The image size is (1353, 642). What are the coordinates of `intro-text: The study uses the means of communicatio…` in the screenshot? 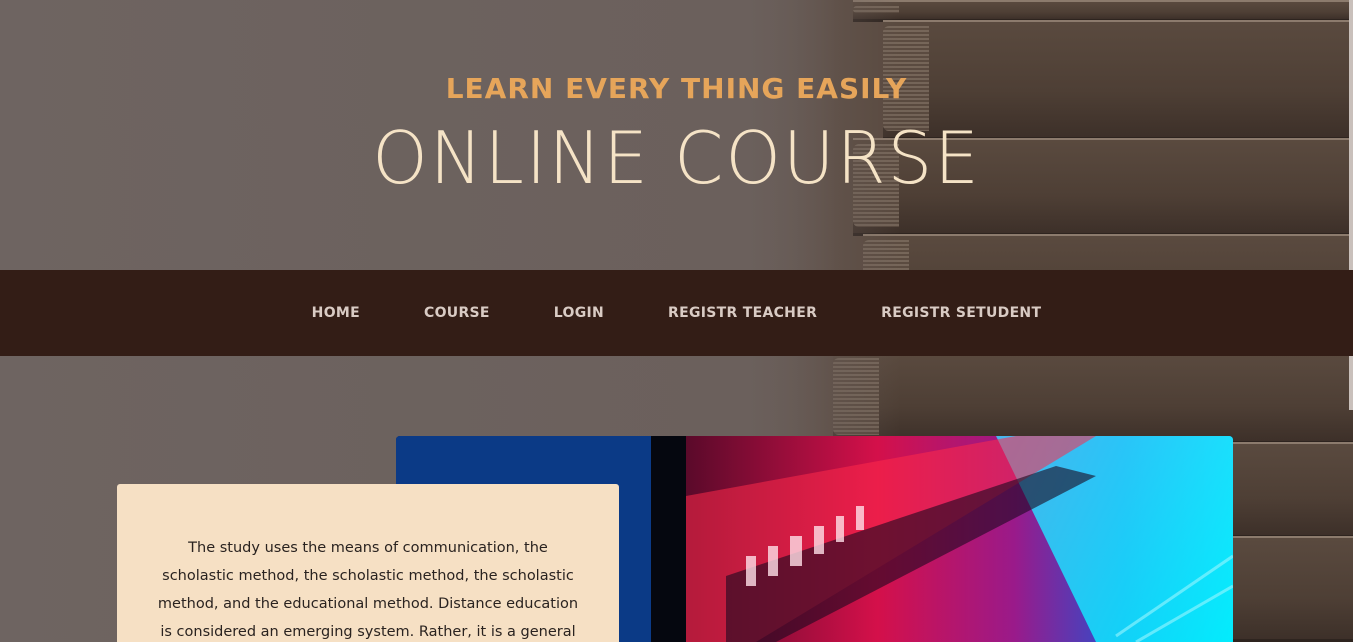 It's located at (368, 590).